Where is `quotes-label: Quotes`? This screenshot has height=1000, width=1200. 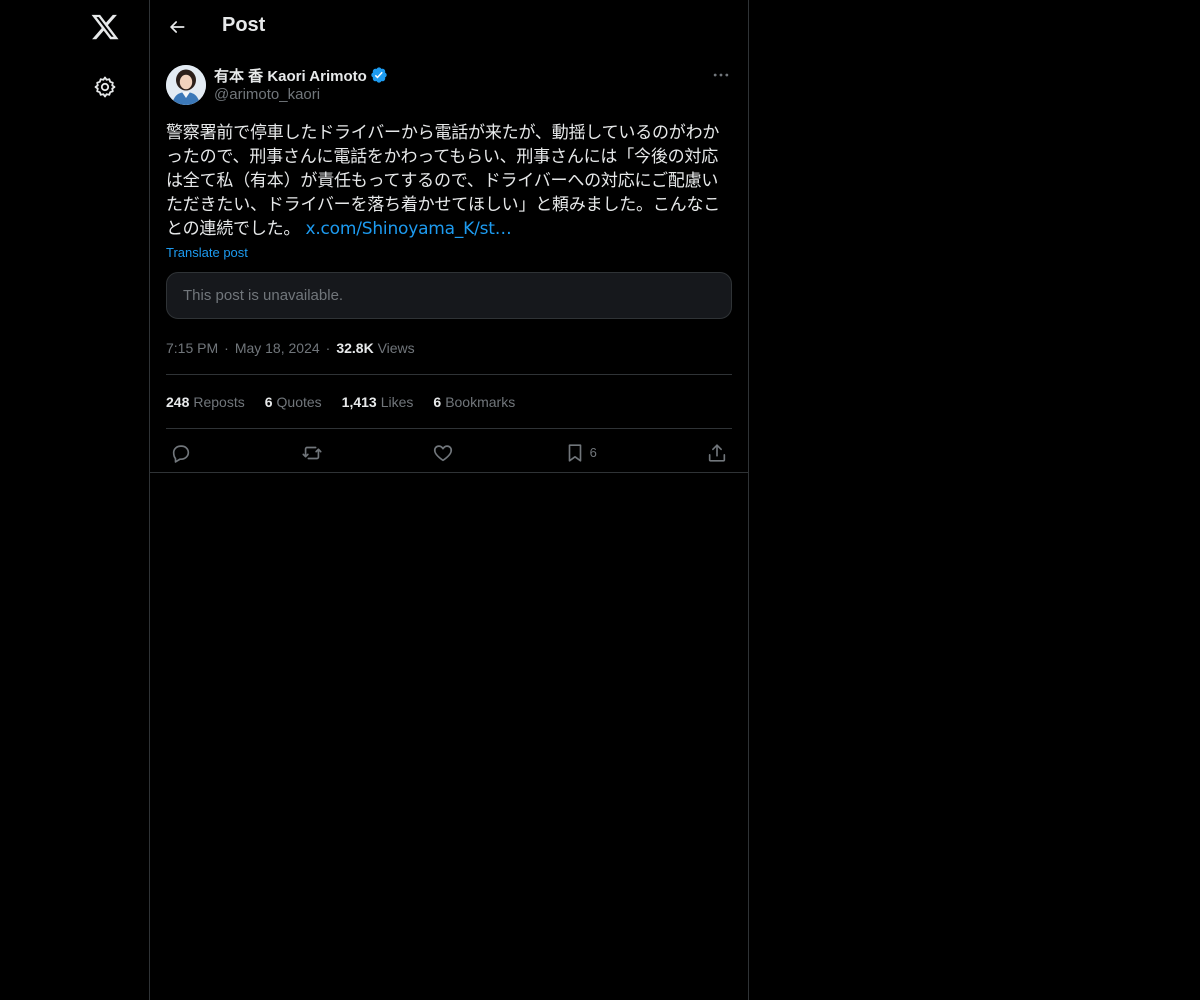 quotes-label: Quotes is located at coordinates (299, 401).